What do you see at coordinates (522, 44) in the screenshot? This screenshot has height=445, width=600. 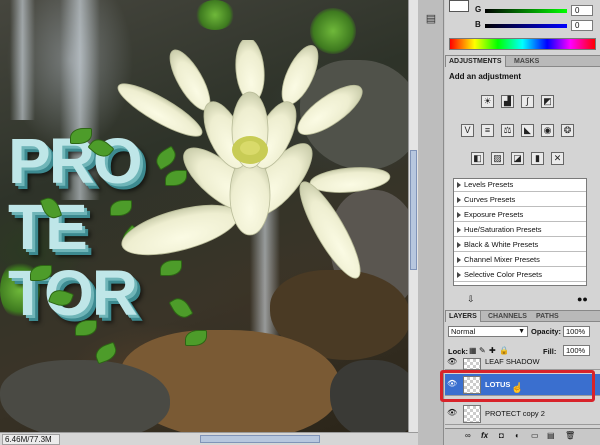 I see `color-spectrum` at bounding box center [522, 44].